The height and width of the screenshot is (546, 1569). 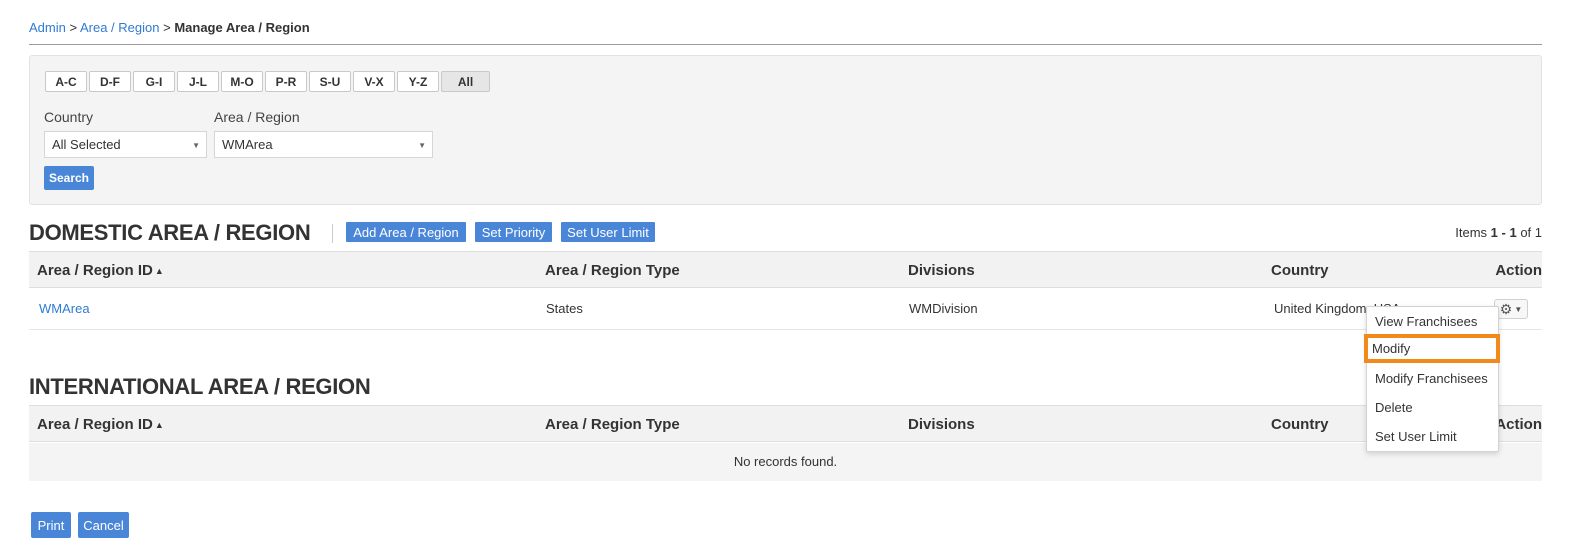 What do you see at coordinates (103, 525) in the screenshot?
I see `cancel-button: Cancel` at bounding box center [103, 525].